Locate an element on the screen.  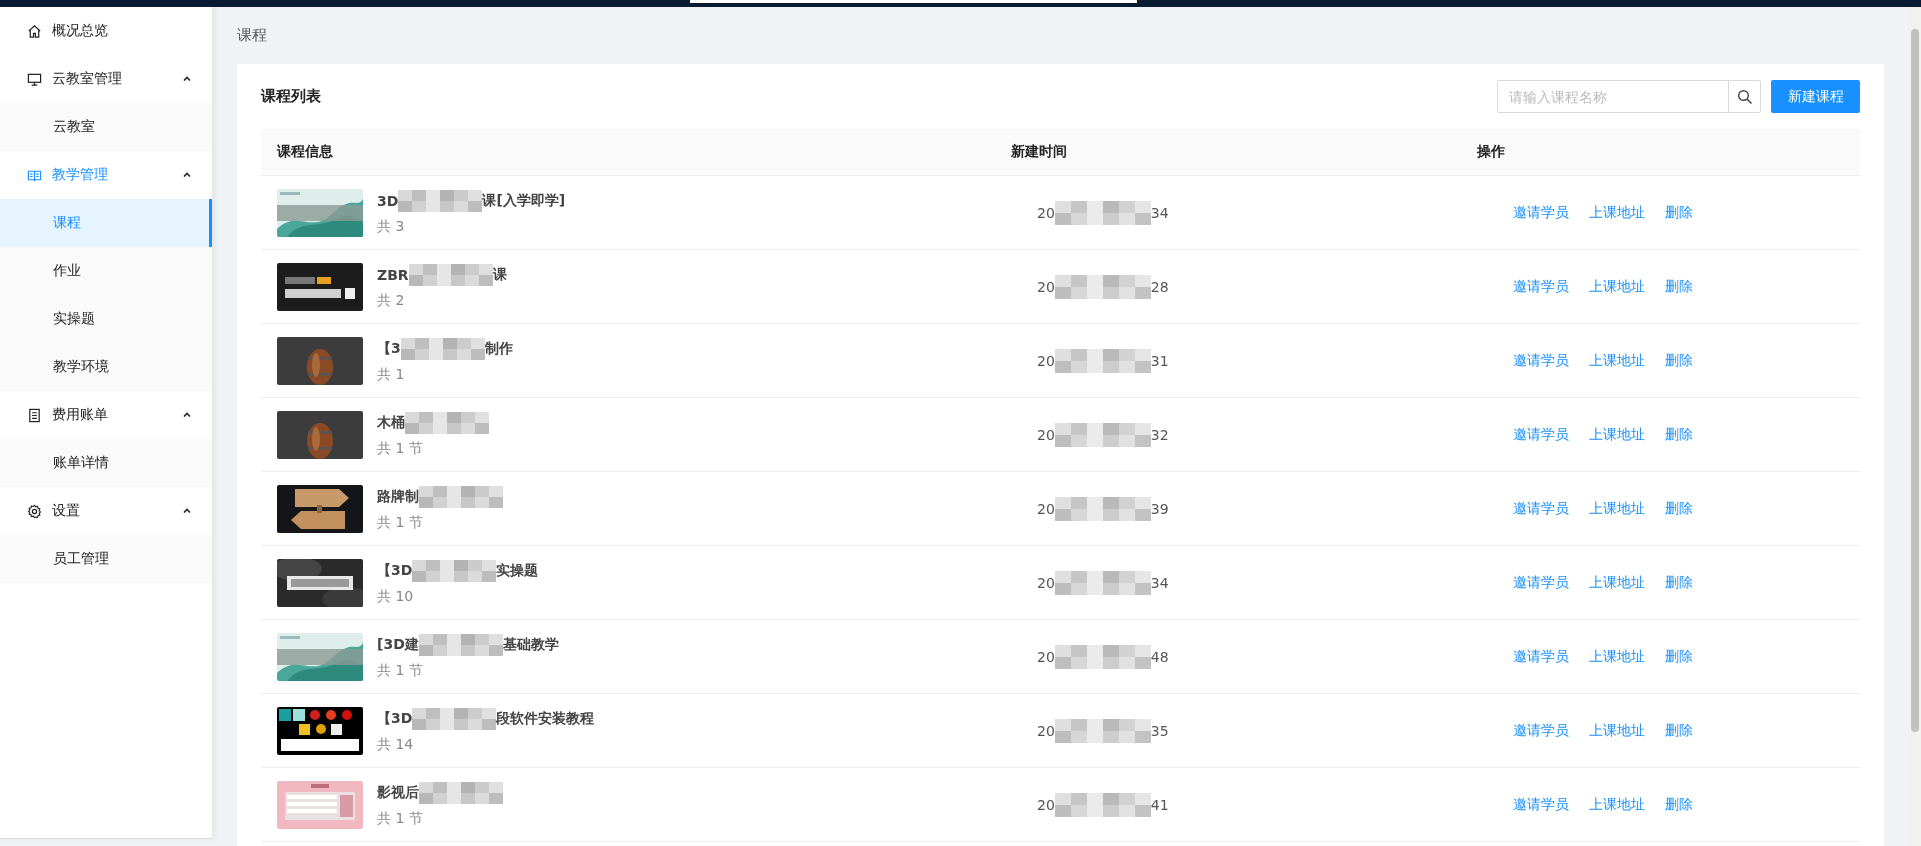
lesson-count: 共 10 is located at coordinates (395, 596).